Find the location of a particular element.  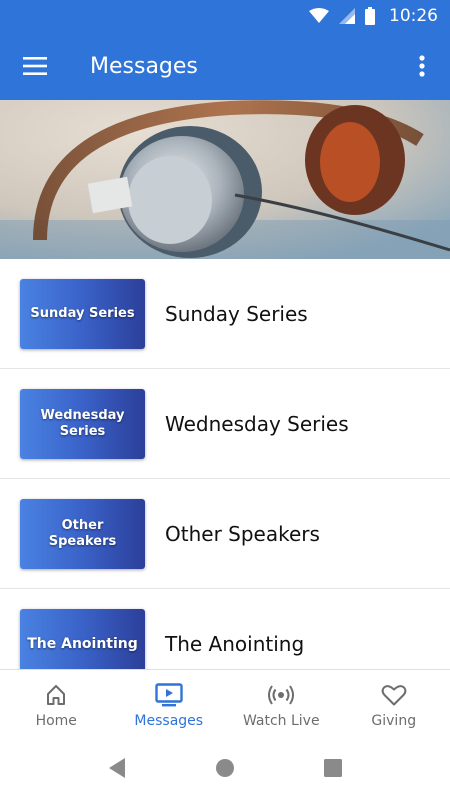

clock: 10:26 is located at coordinates (413, 16).